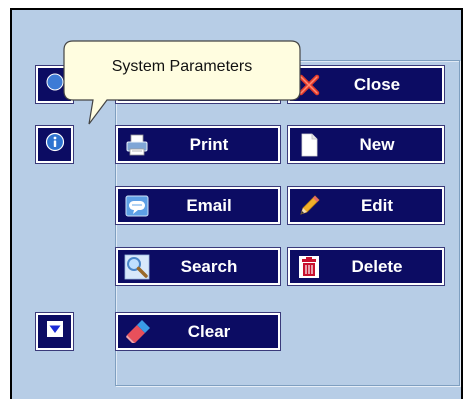  What do you see at coordinates (209, 144) in the screenshot?
I see `print-button-label: Print` at bounding box center [209, 144].